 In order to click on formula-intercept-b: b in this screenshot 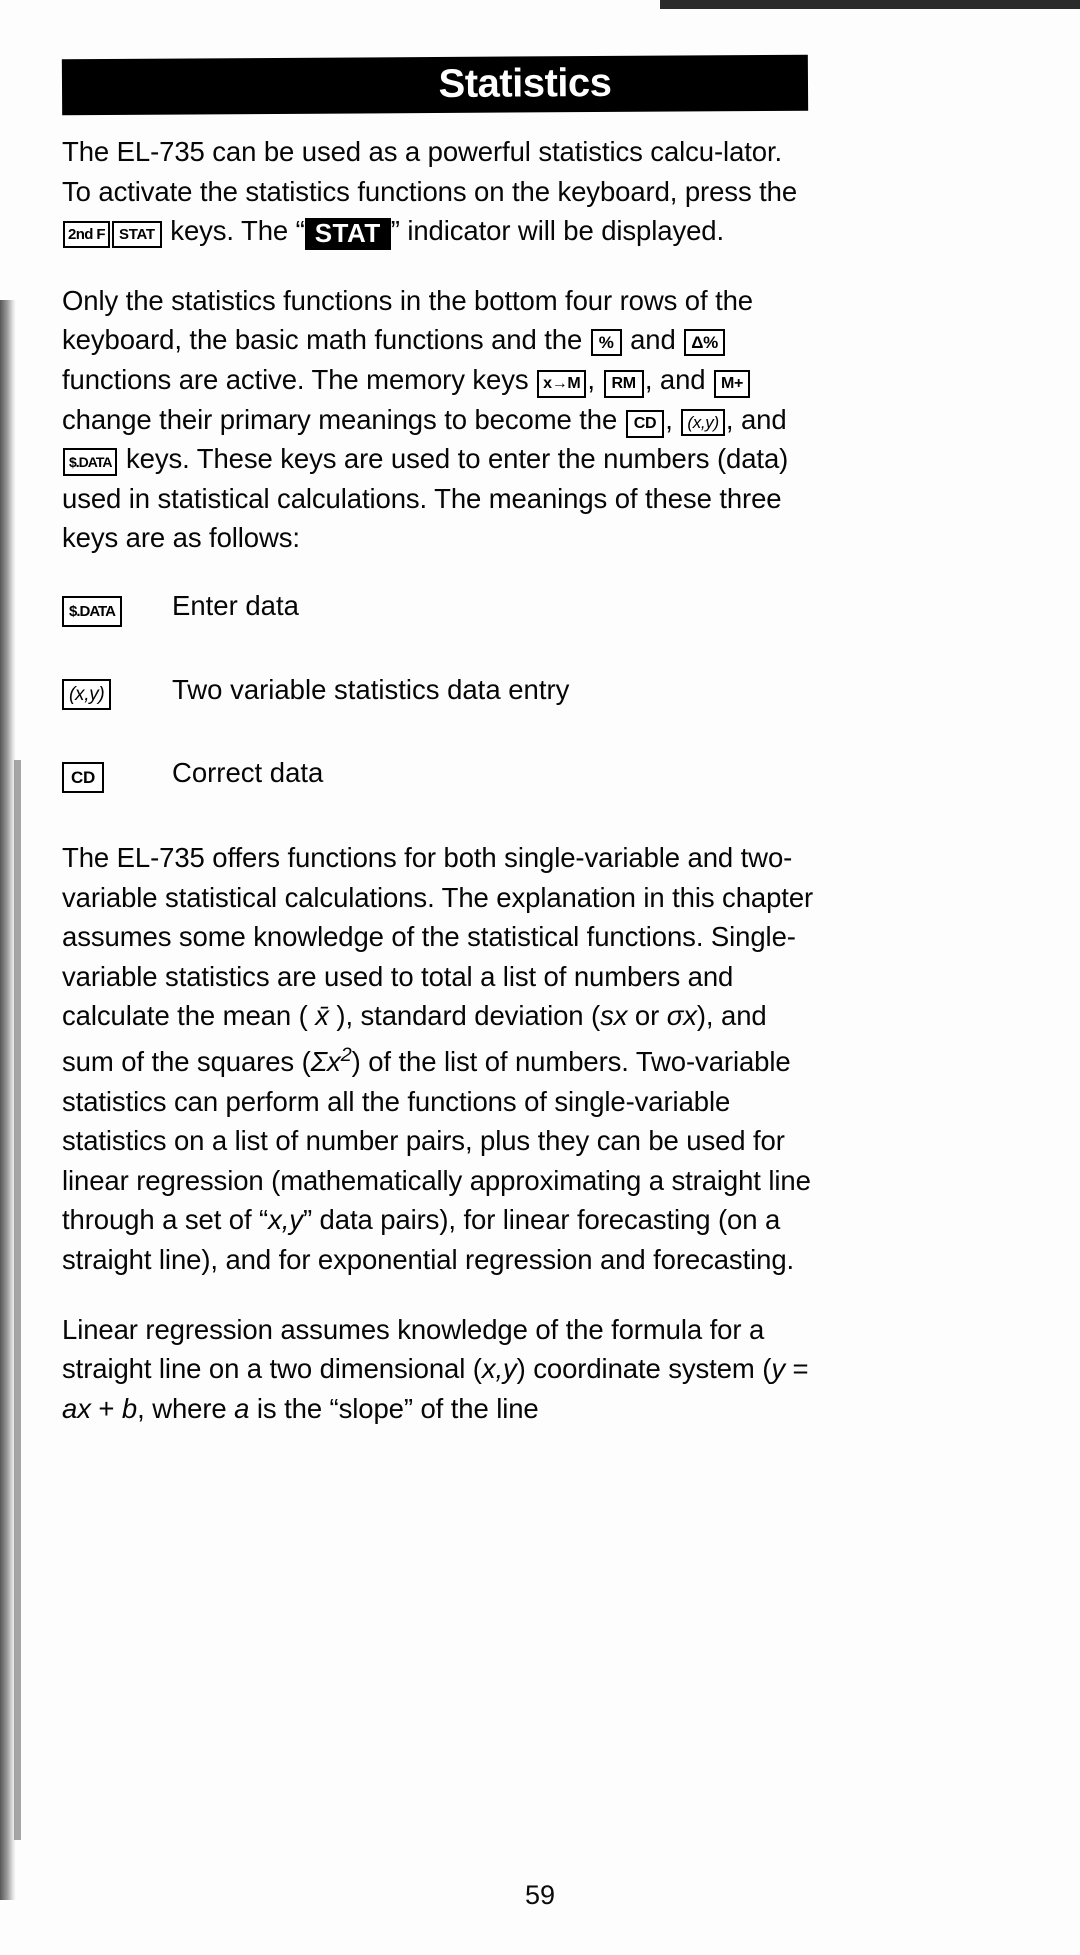, I will do `click(129, 1408)`.